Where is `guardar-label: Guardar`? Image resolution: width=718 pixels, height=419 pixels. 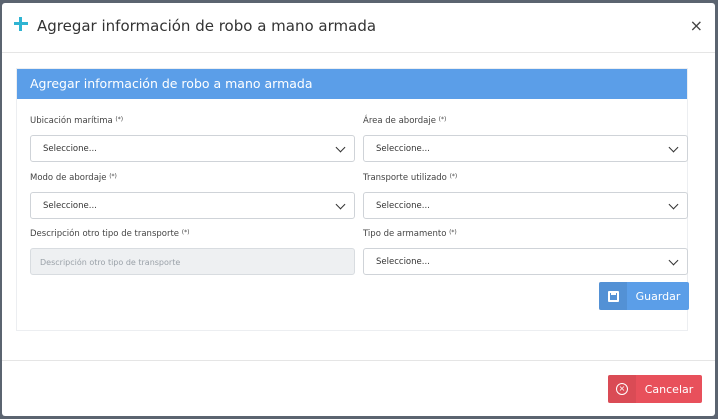 guardar-label: Guardar is located at coordinates (658, 296).